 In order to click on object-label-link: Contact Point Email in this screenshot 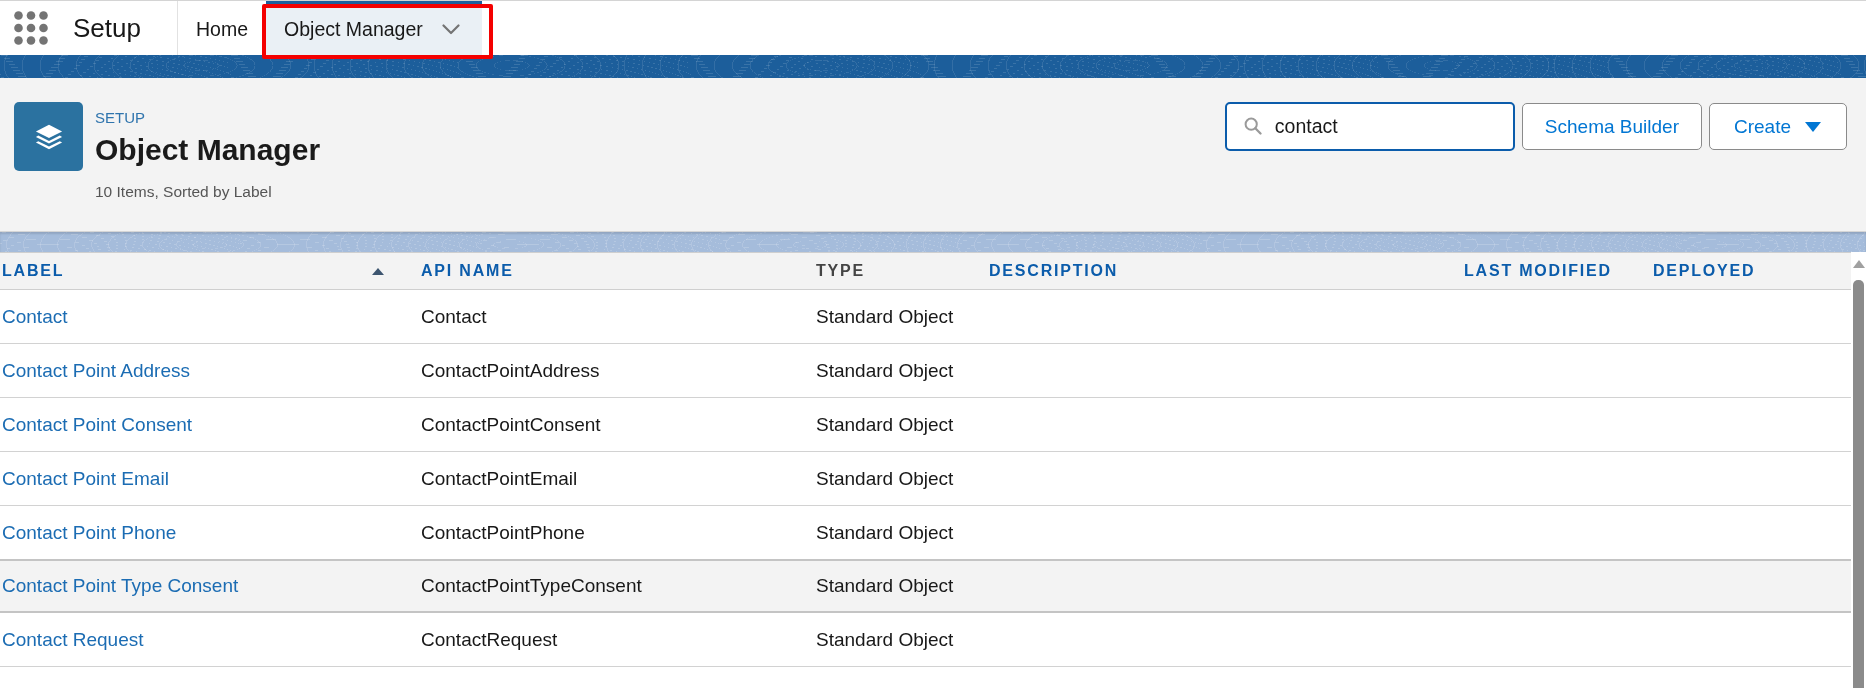, I will do `click(85, 478)`.